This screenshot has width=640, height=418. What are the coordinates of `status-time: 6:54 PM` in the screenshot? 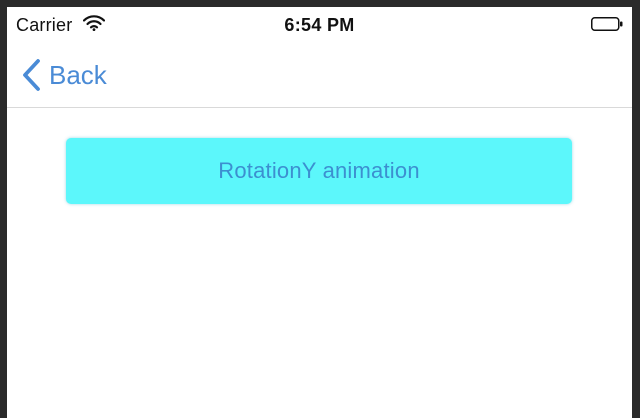 It's located at (319, 25).